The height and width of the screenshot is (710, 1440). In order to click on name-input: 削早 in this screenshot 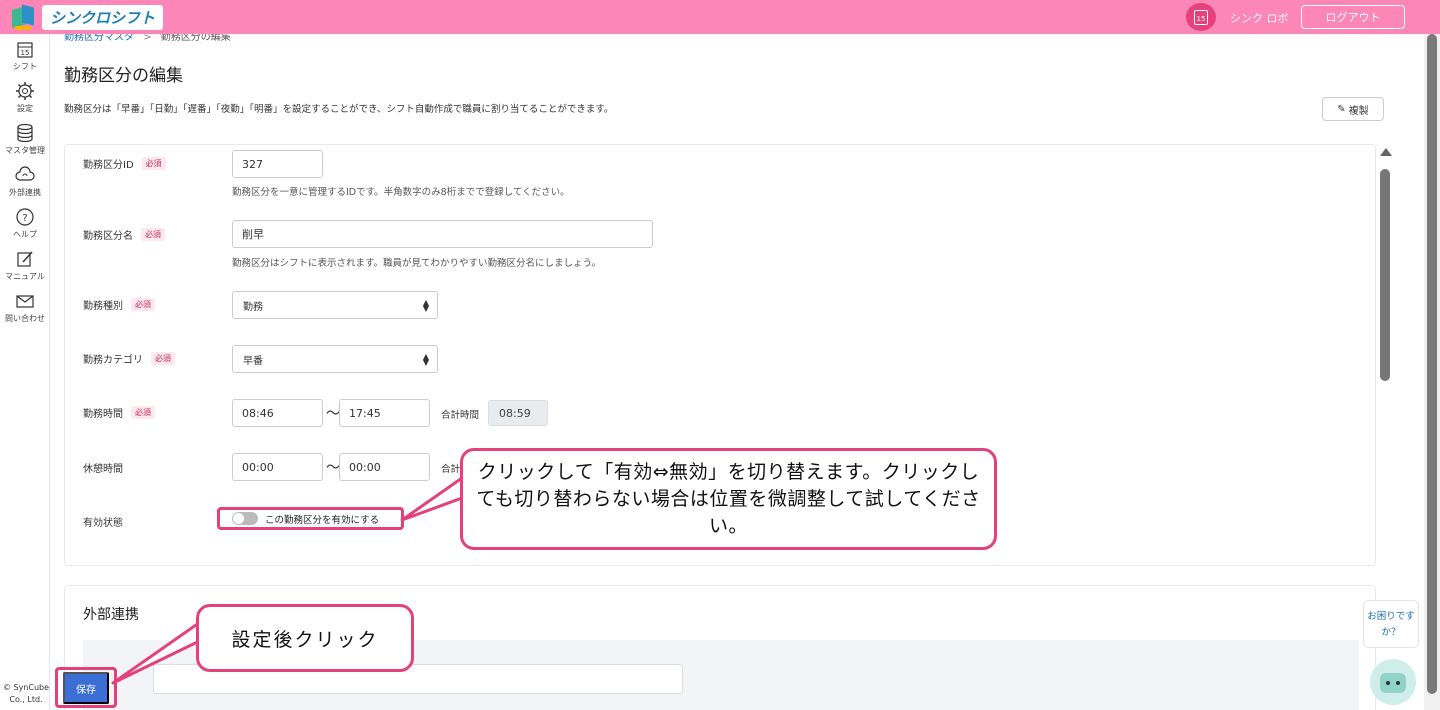, I will do `click(442, 234)`.